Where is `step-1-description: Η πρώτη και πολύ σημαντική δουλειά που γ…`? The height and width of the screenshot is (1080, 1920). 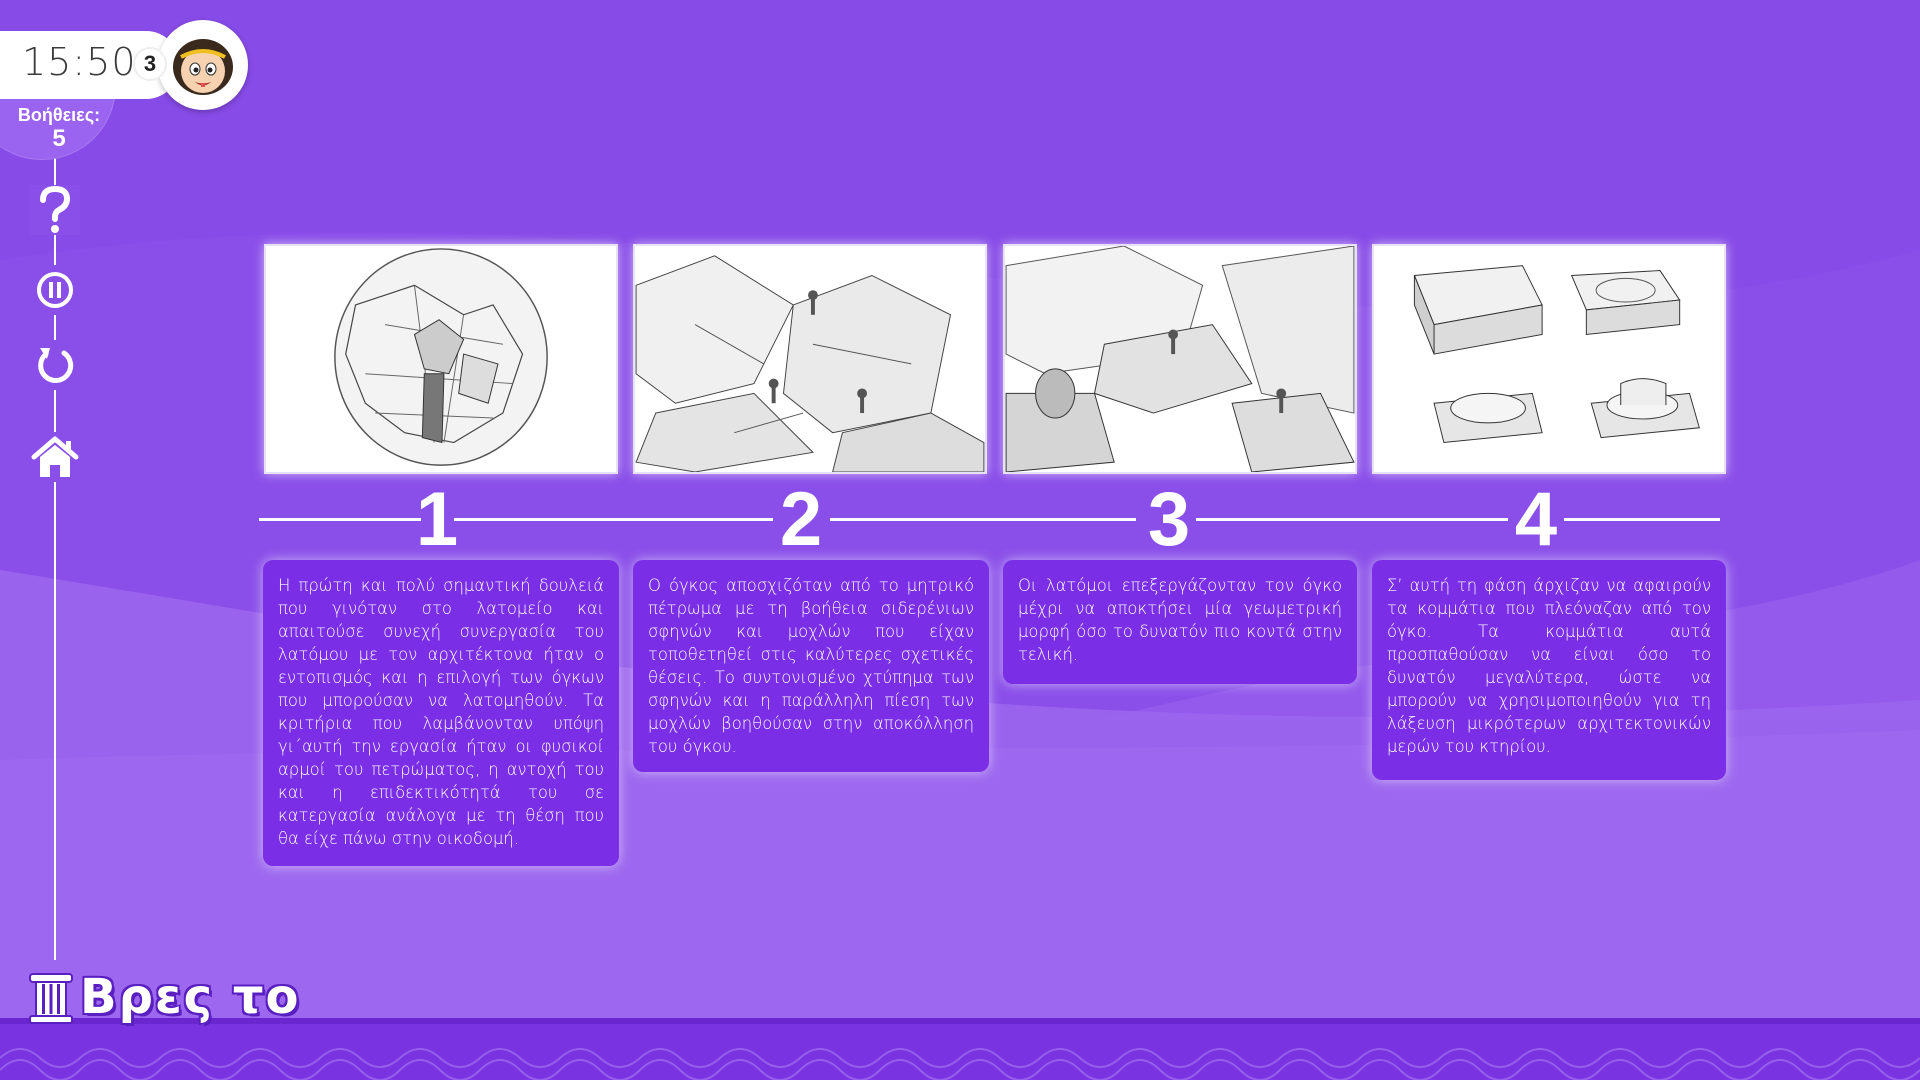
step-1-description: Η πρώτη και πολύ σημαντική δουλειά που γ… is located at coordinates (441, 713).